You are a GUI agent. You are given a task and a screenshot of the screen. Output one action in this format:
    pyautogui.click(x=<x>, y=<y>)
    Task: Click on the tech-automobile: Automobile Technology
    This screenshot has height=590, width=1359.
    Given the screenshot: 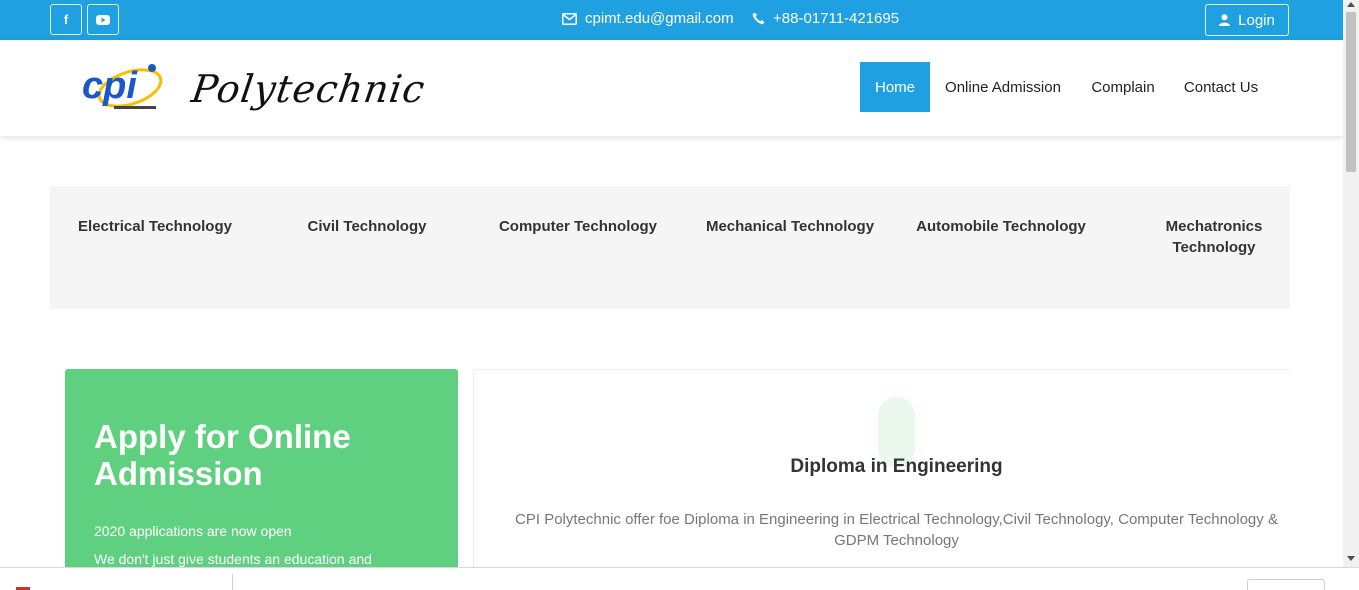 What is the action you would take?
    pyautogui.click(x=1001, y=226)
    